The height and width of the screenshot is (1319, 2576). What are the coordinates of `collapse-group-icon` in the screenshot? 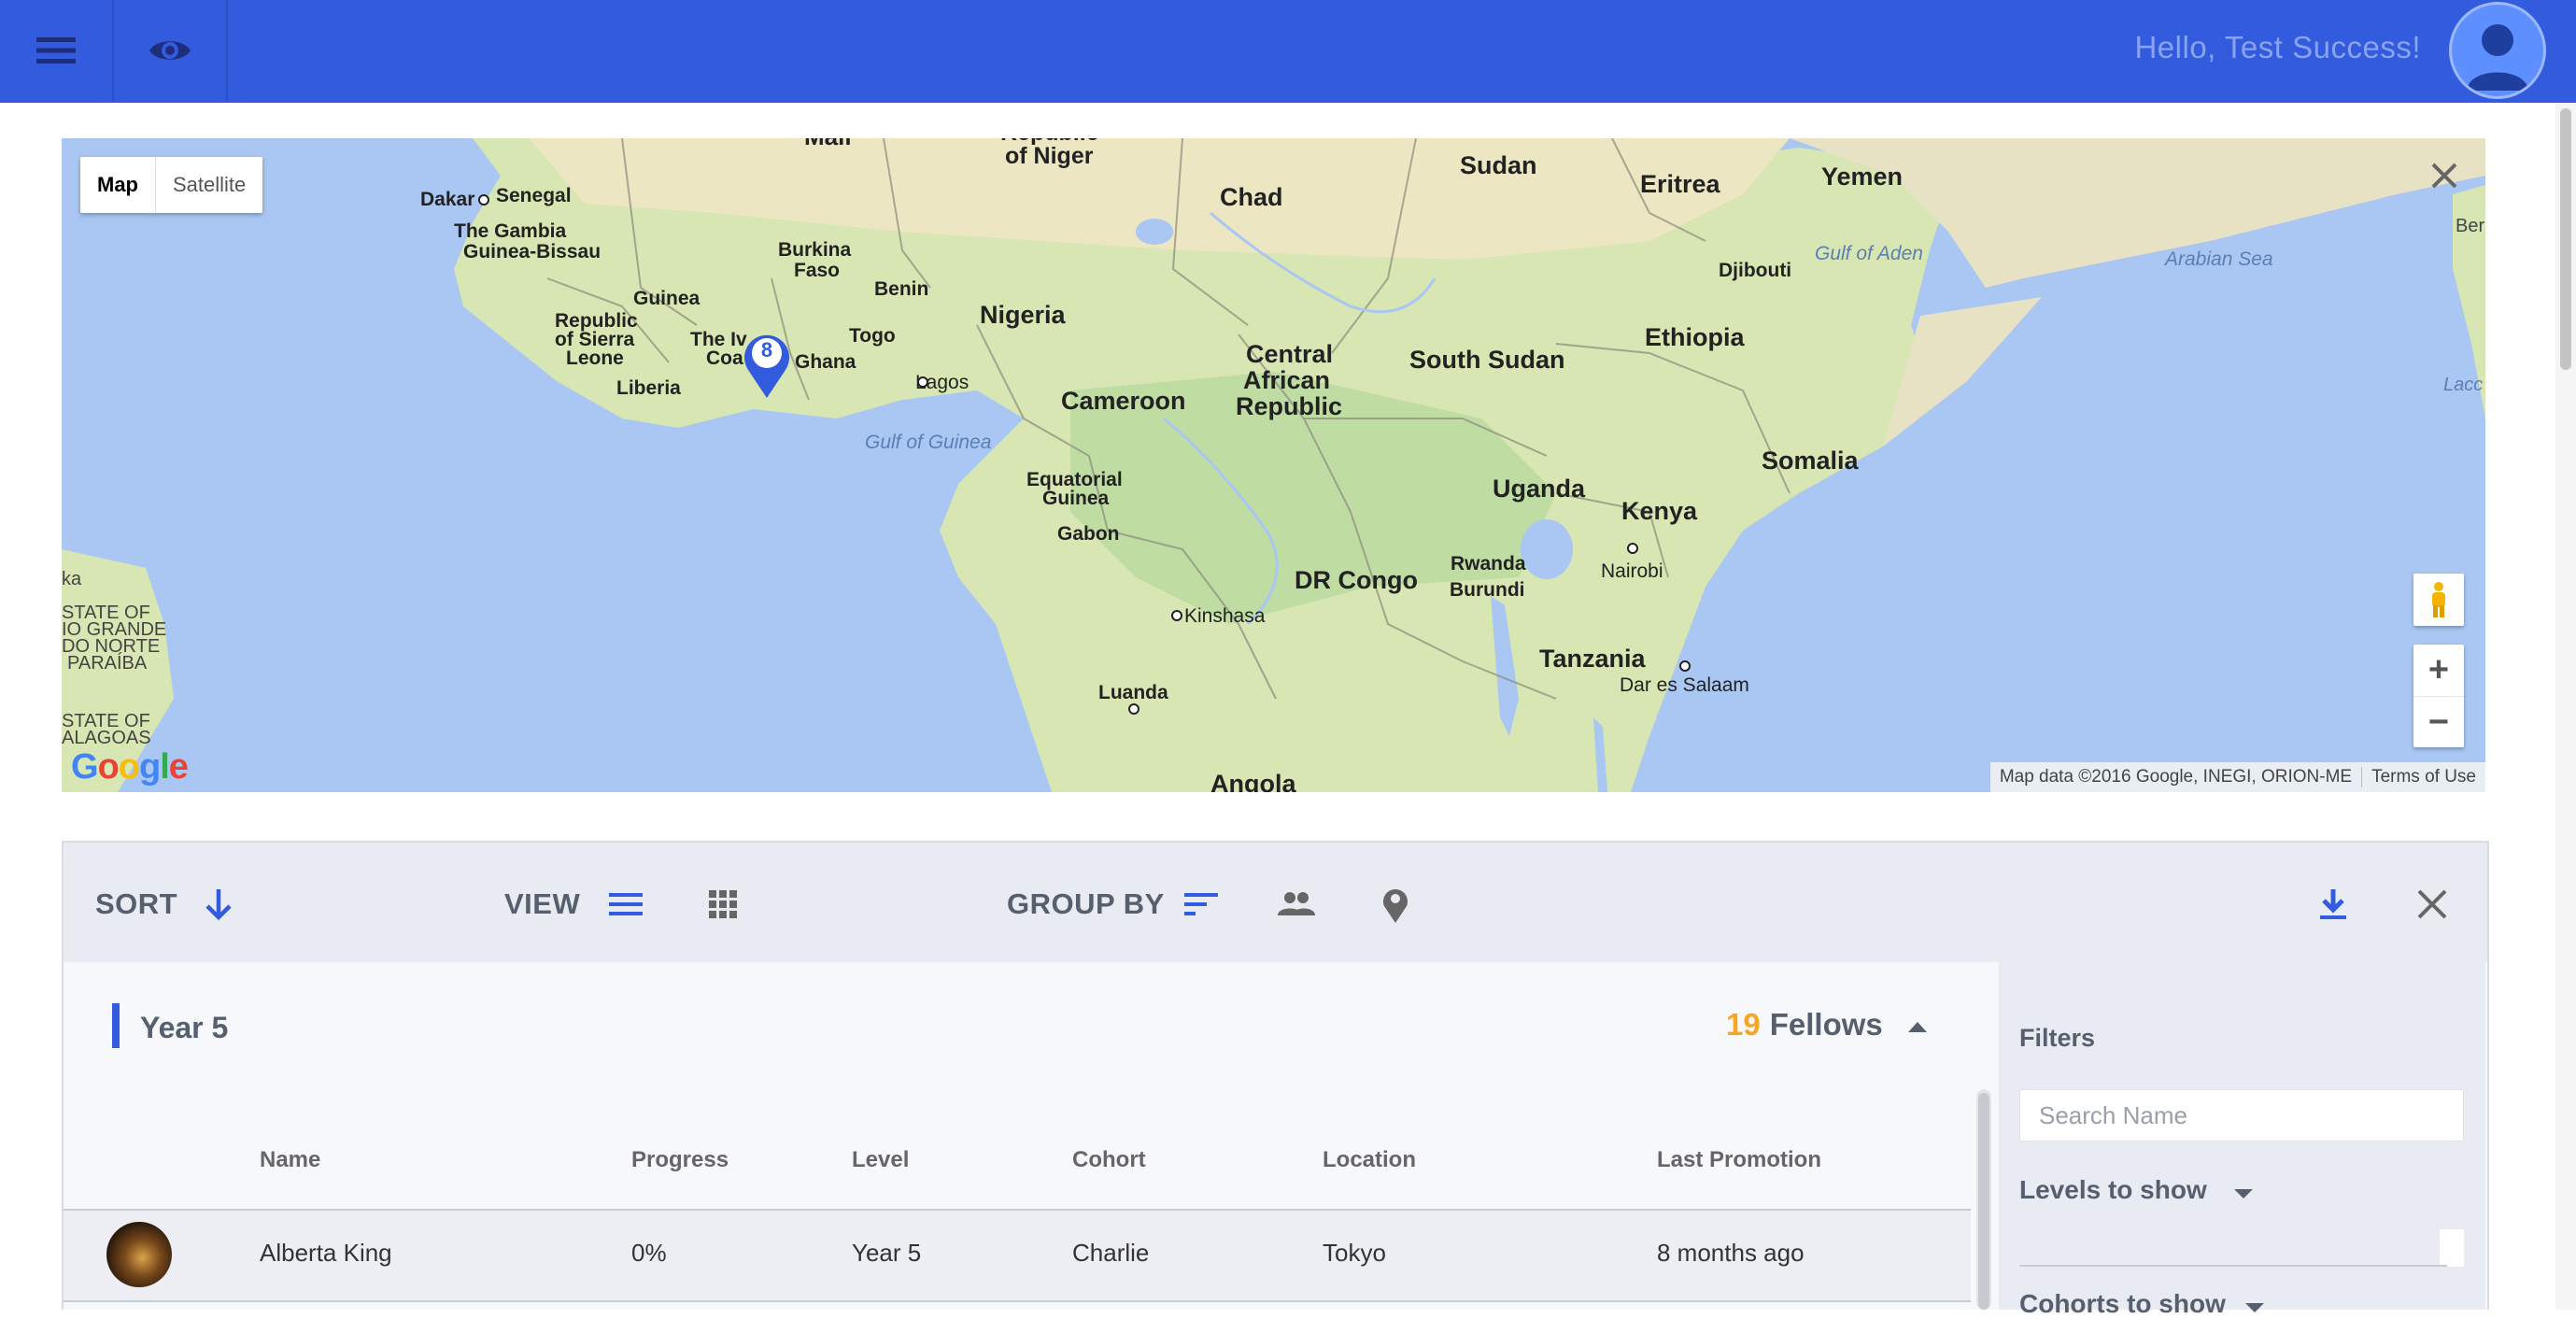 It's located at (1918, 1026).